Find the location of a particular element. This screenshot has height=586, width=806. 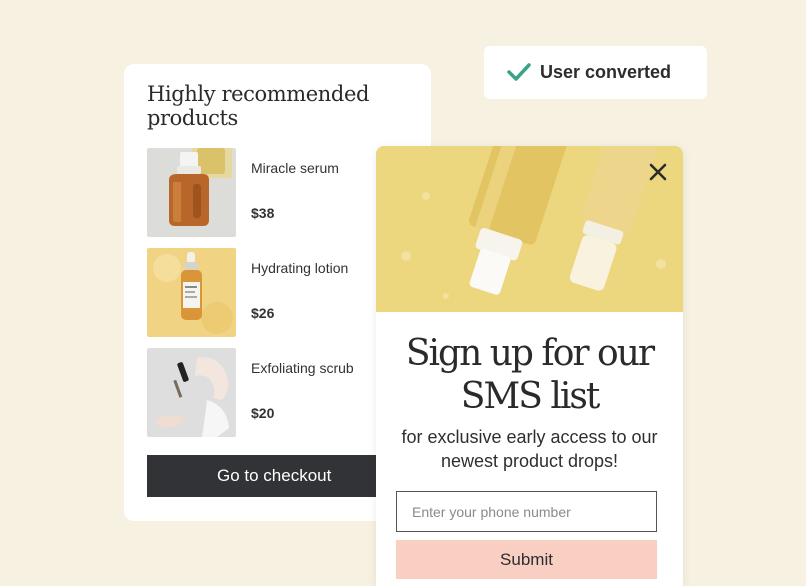

recommendations-title: Highly recommended products is located at coordinates (258, 106).